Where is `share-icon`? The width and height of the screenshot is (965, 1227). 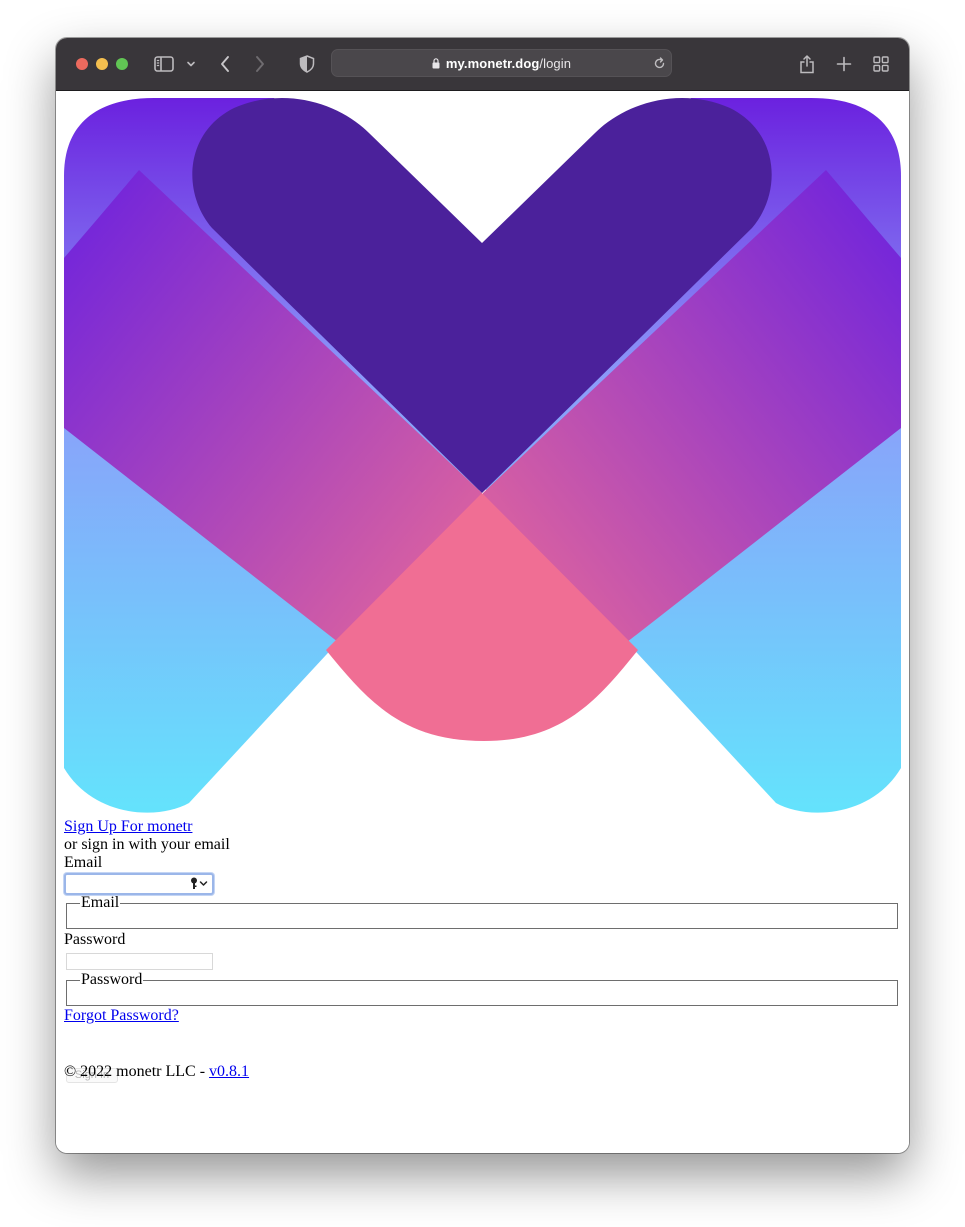
share-icon is located at coordinates (807, 64).